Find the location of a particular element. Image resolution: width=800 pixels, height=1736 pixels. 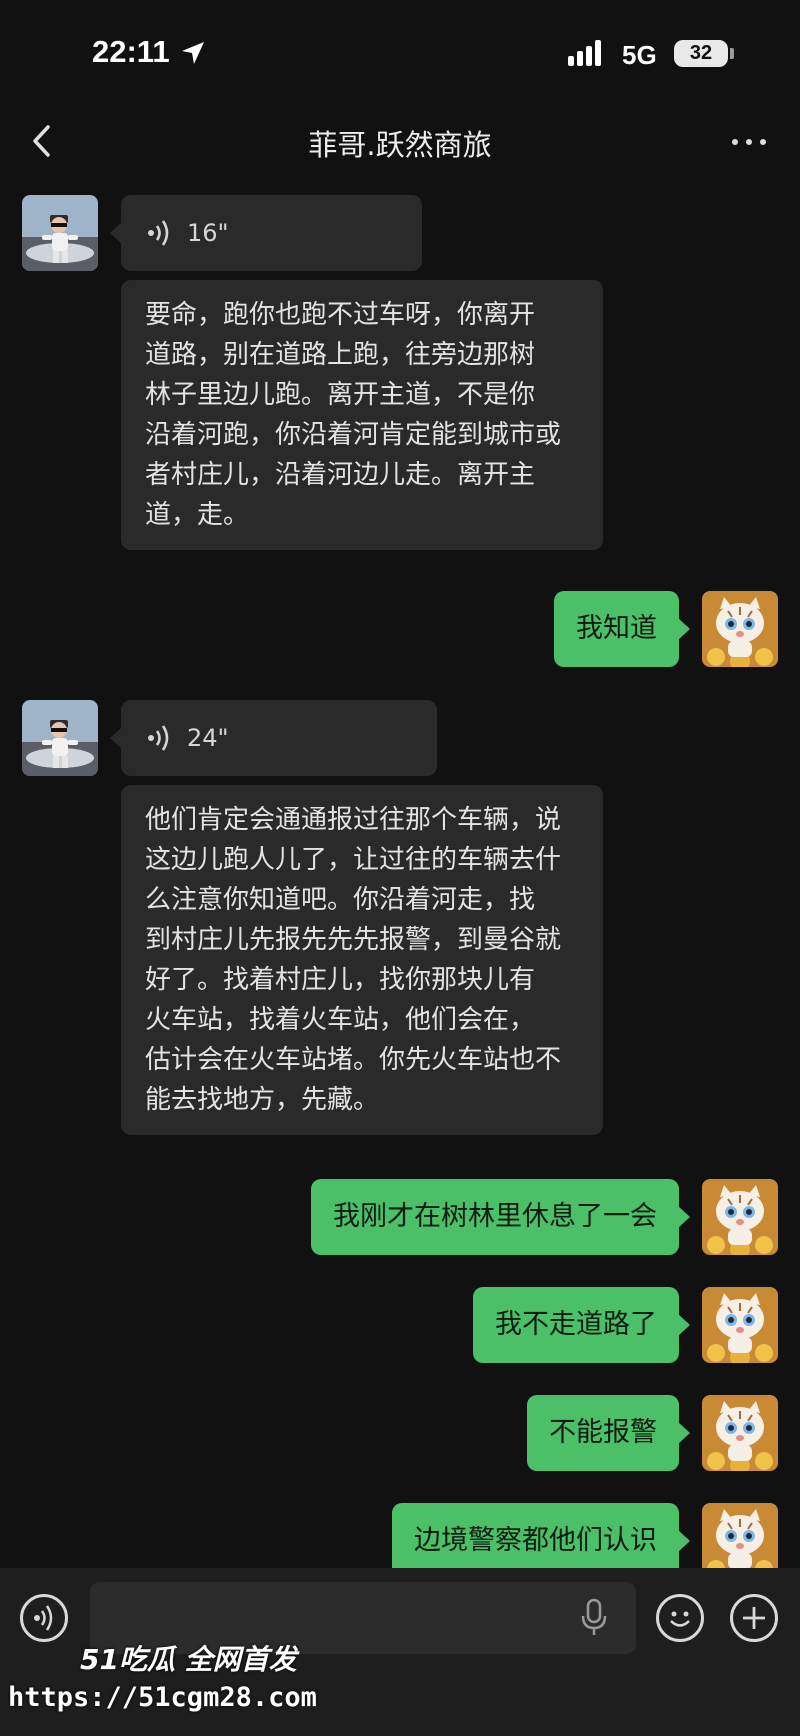

voice-message: 16" is located at coordinates (266, 233).